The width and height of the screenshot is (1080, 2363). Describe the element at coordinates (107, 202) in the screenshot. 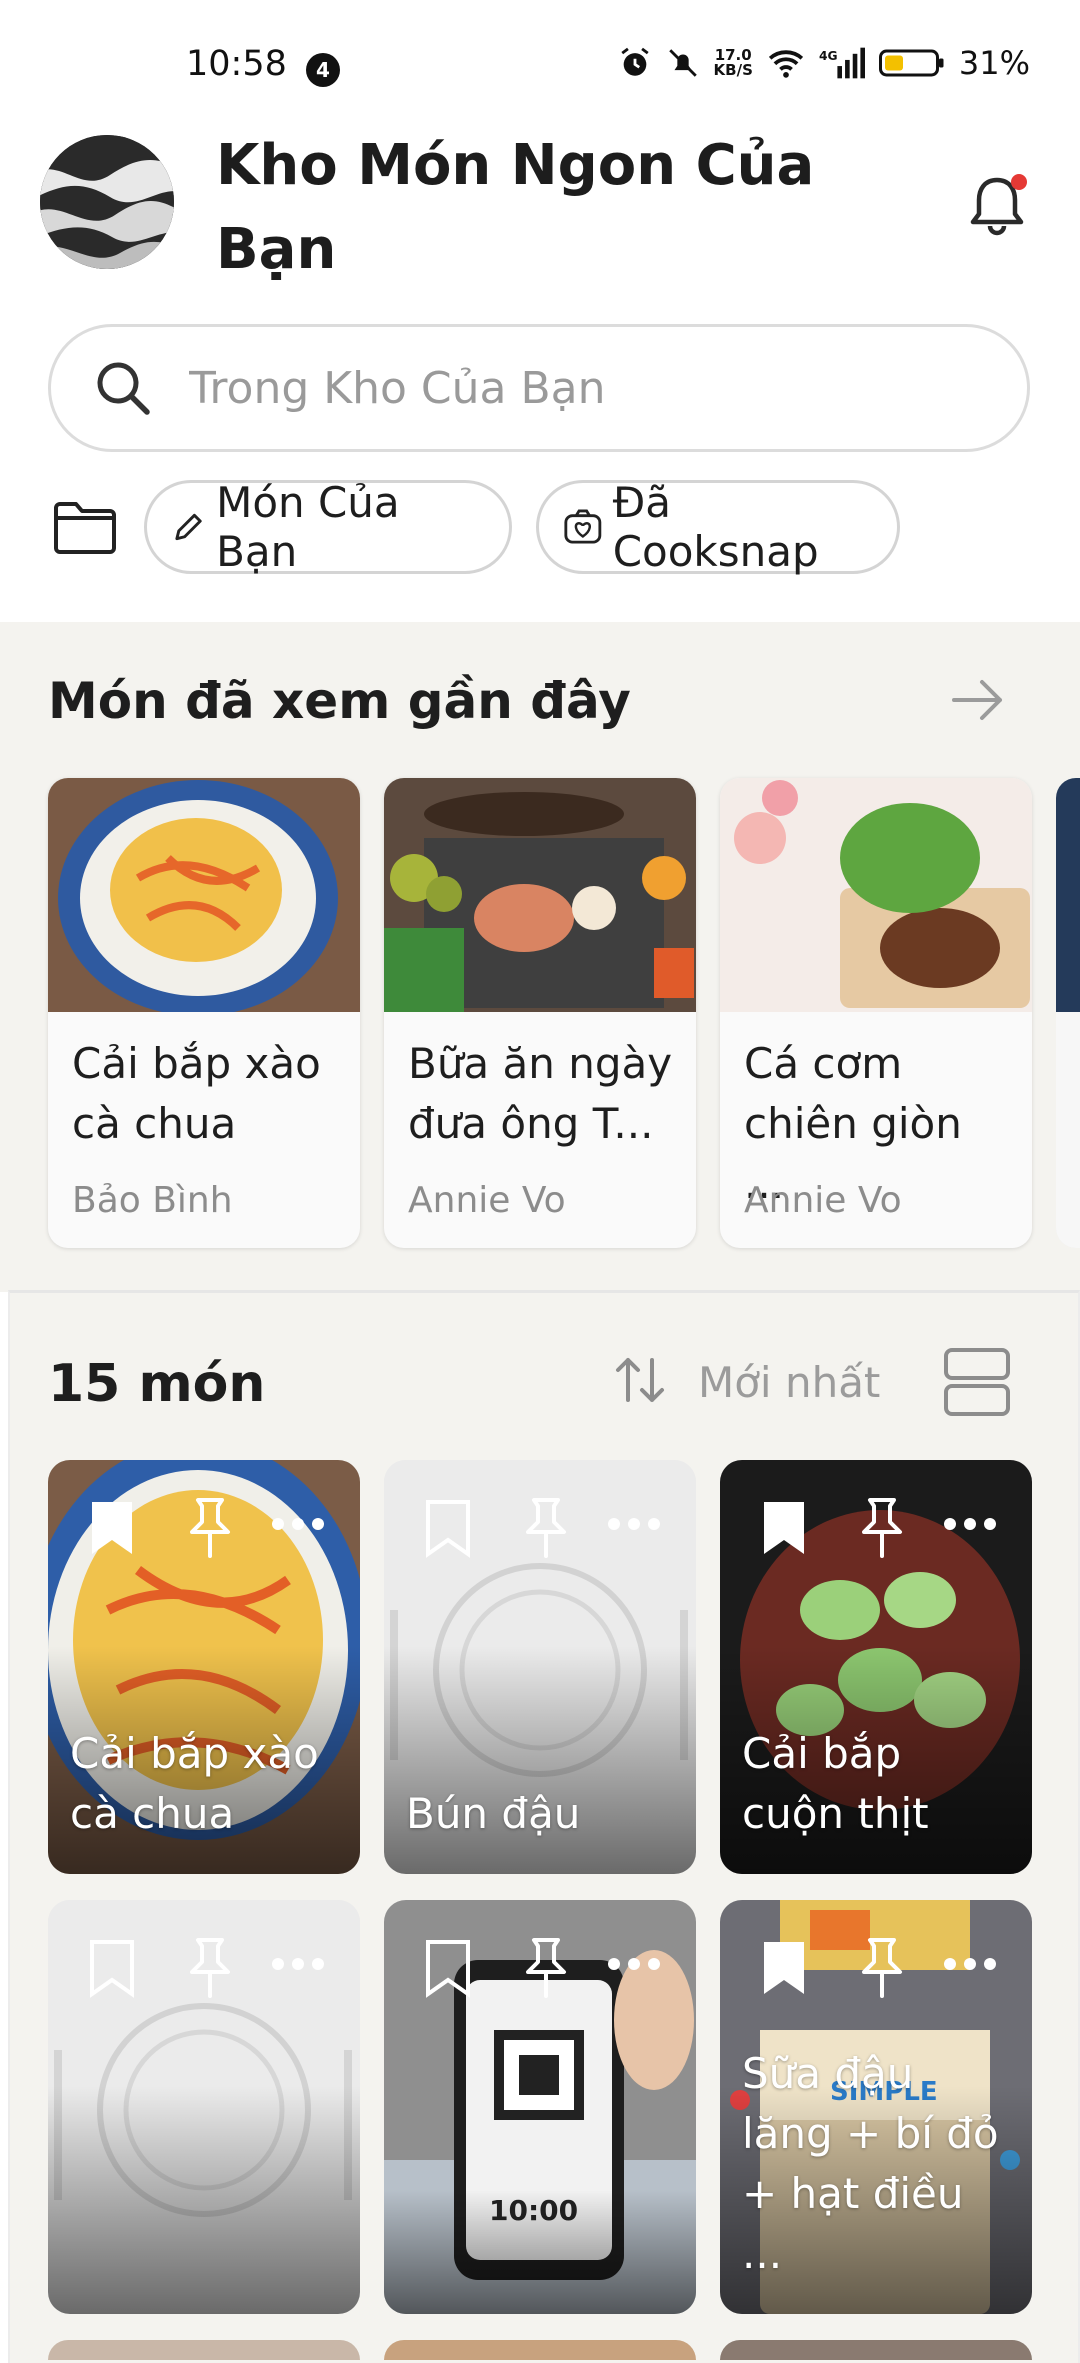

I see `avatar` at that location.